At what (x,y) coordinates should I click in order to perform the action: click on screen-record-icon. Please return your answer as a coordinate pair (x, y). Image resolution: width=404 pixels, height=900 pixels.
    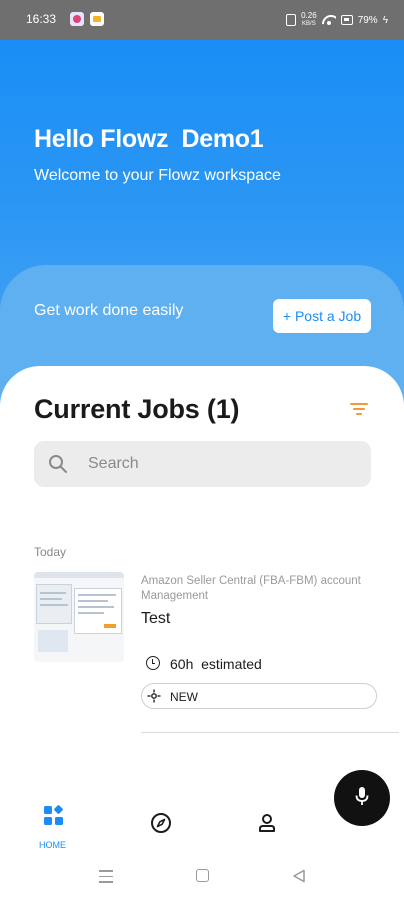
    Looking at the image, I should click on (346, 20).